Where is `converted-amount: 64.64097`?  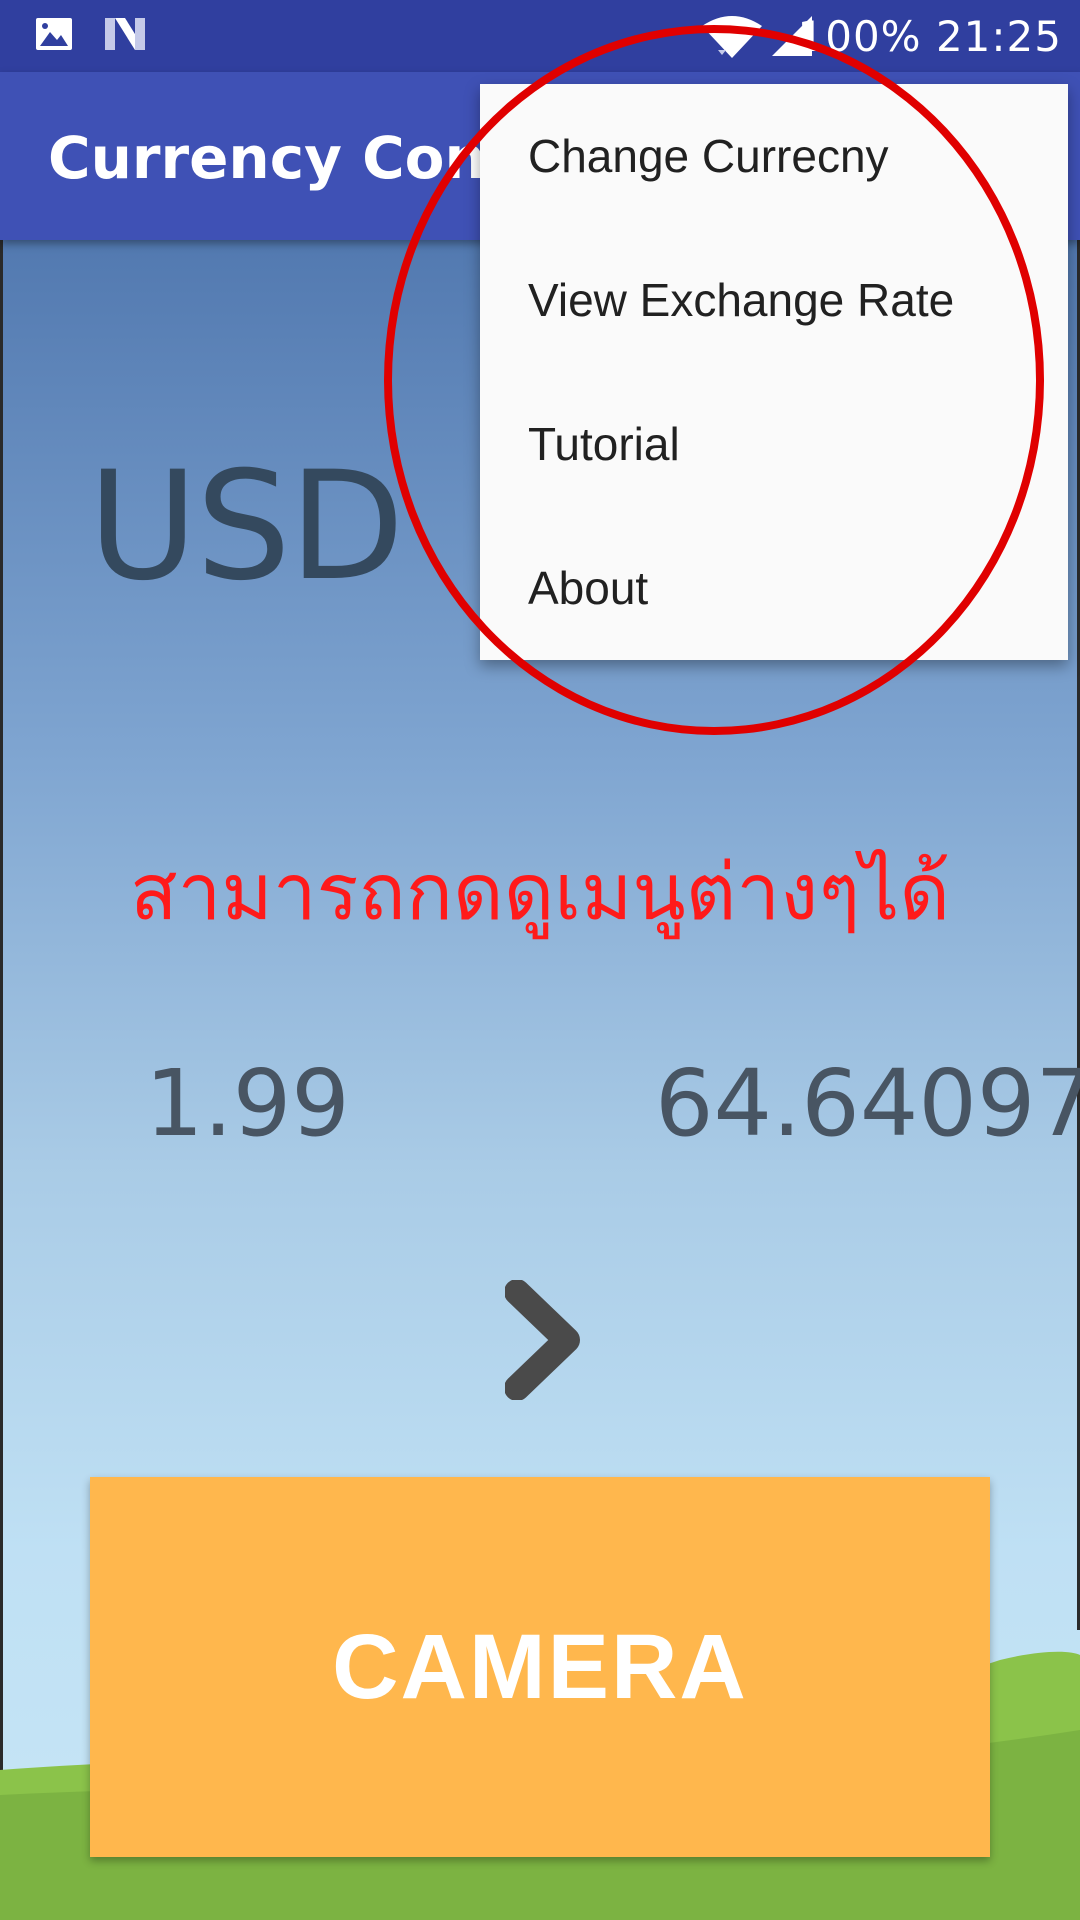 converted-amount: 64.64097 is located at coordinates (867, 1103).